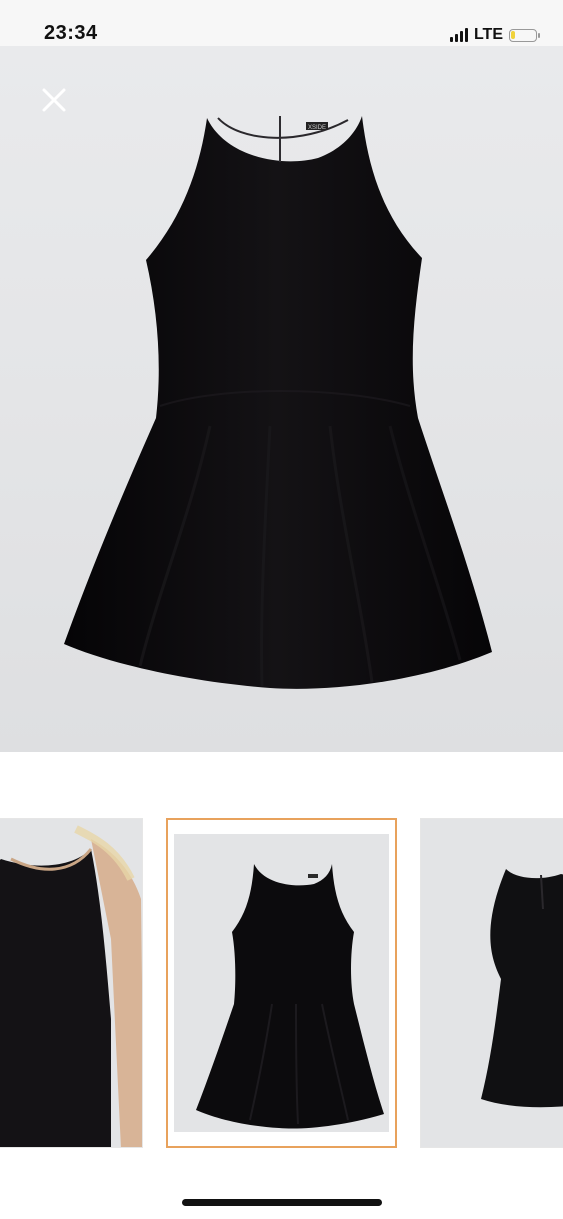 This screenshot has height=1219, width=563. Describe the element at coordinates (513, 34) in the screenshot. I see `battery-level` at that location.